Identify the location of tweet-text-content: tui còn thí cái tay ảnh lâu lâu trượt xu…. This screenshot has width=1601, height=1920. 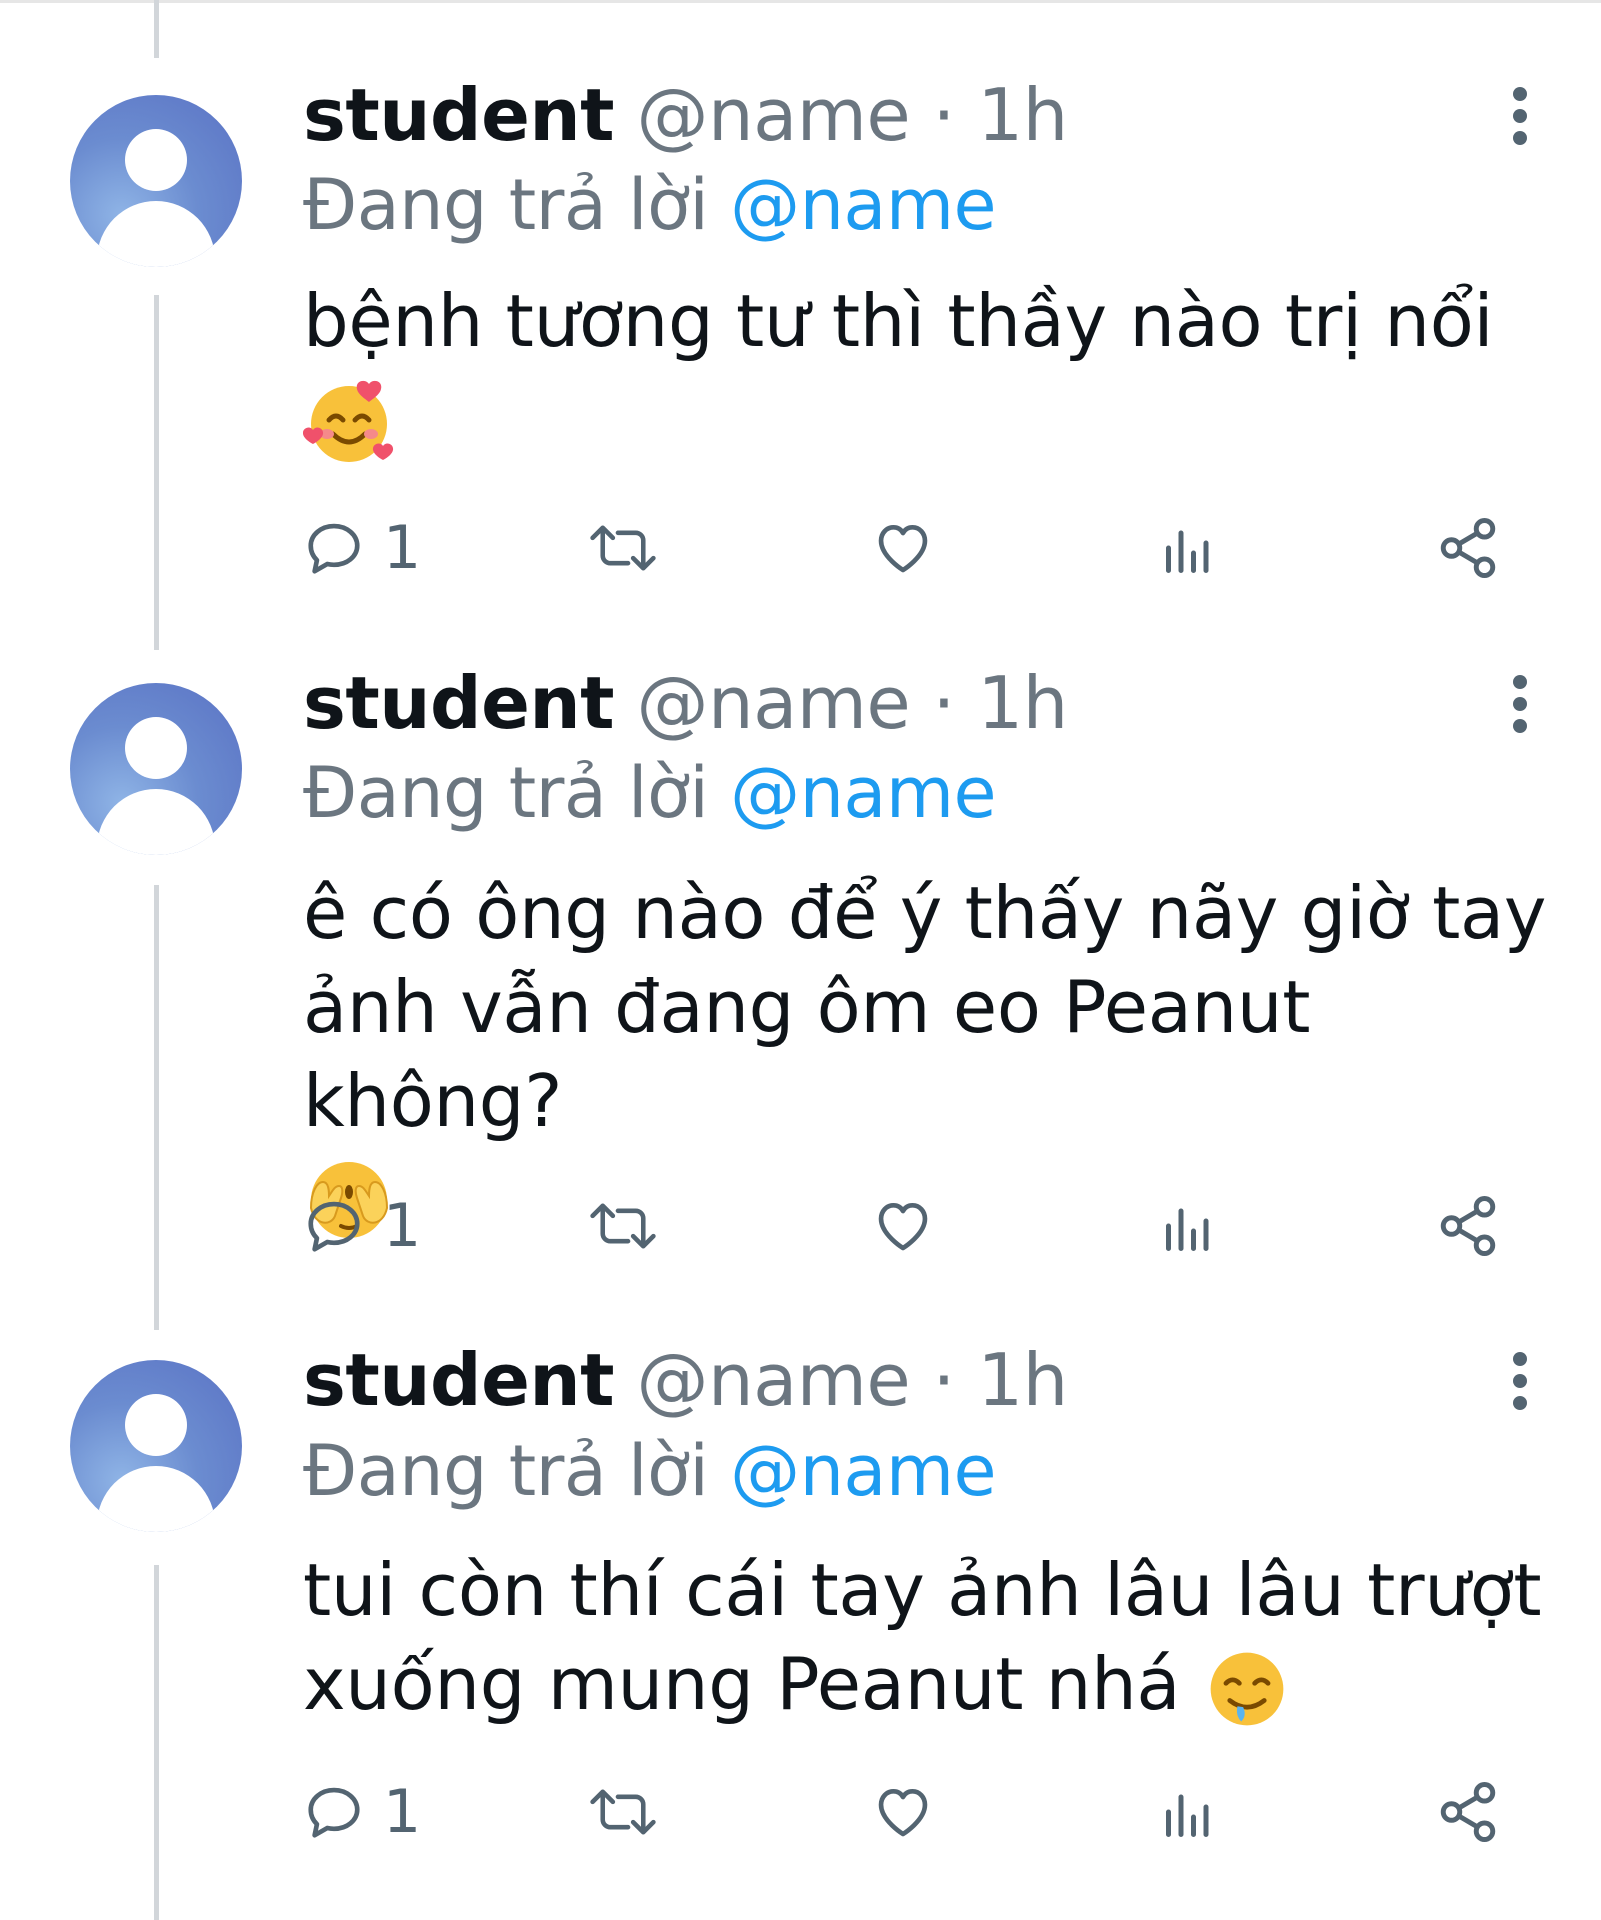
(922, 1637).